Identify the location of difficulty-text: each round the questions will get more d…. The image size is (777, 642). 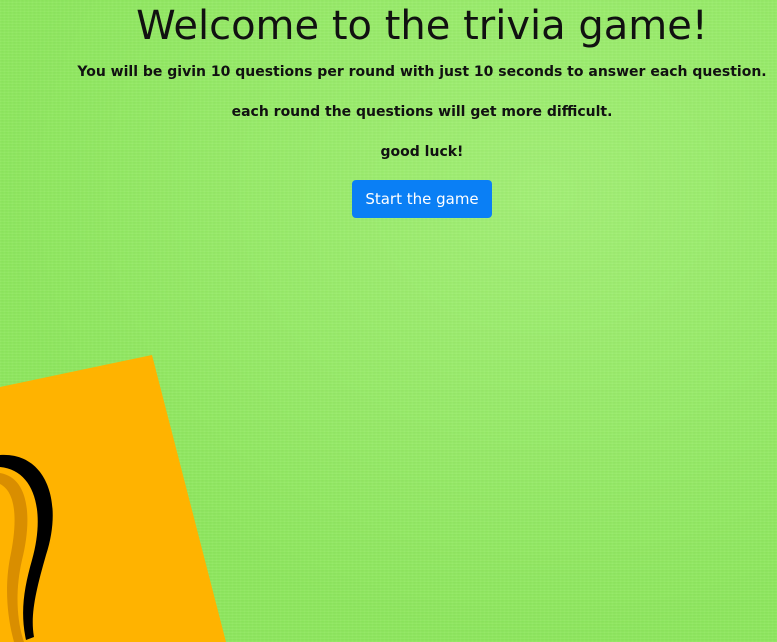
(422, 112).